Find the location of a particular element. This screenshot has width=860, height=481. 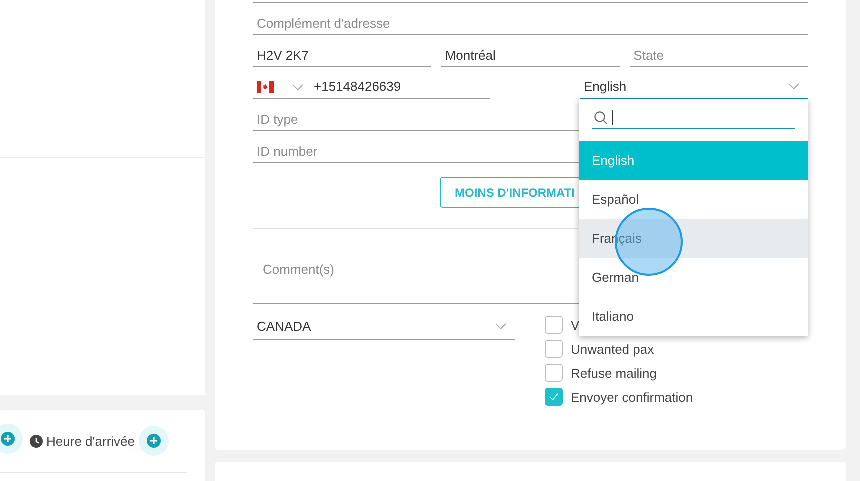

clock-icon is located at coordinates (36, 441).